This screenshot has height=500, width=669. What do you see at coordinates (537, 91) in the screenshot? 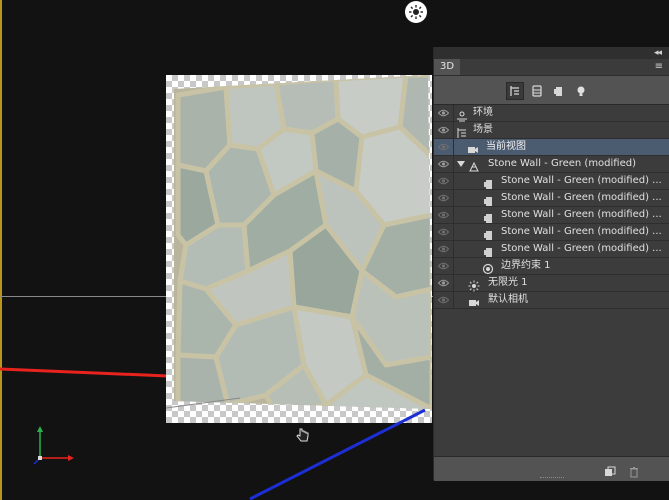
I see `meshes-filter-icon` at bounding box center [537, 91].